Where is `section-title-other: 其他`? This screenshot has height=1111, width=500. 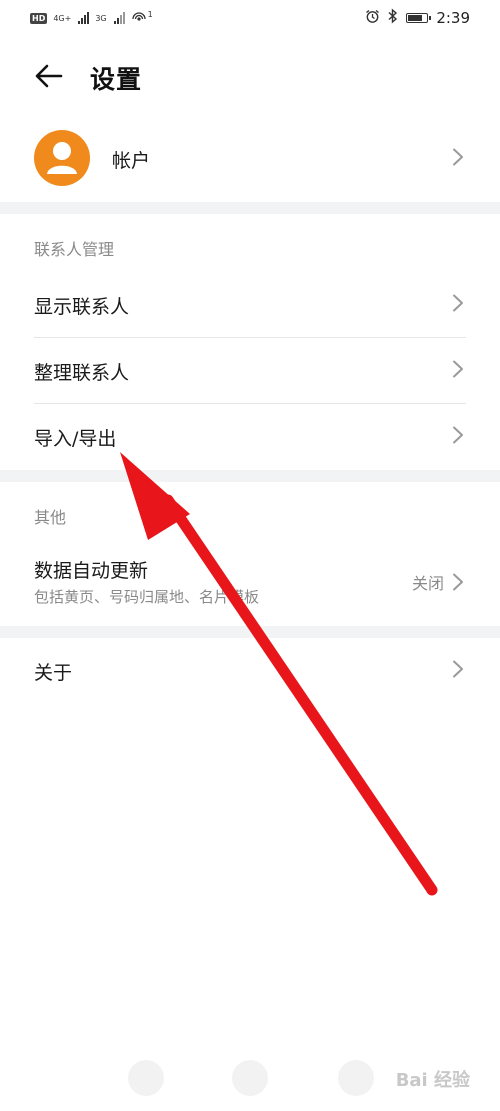
section-title-other: 其他 is located at coordinates (50, 517).